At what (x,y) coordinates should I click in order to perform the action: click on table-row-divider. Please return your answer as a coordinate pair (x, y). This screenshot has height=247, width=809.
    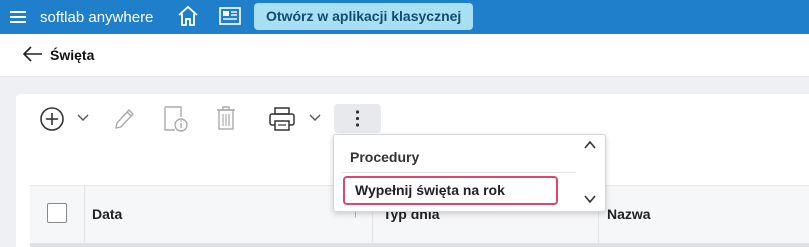
    Looking at the image, I should click on (419, 245).